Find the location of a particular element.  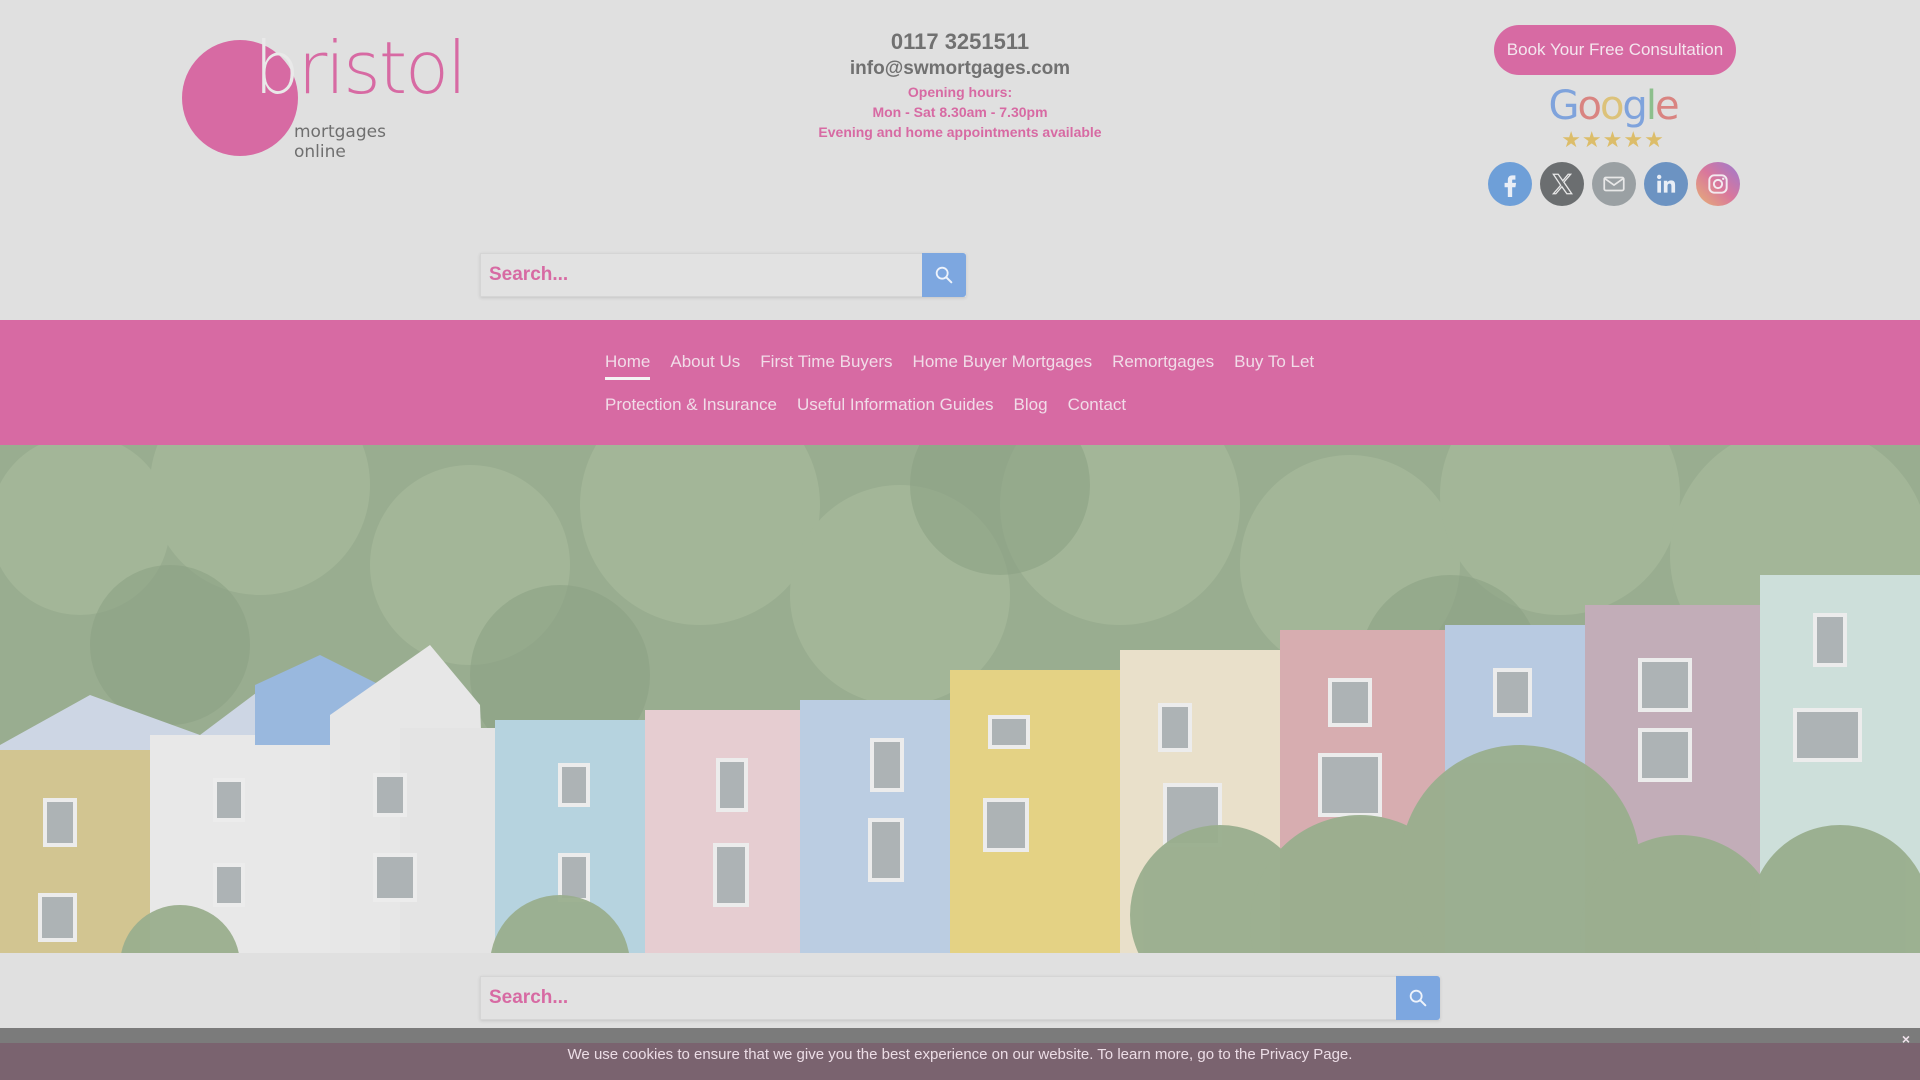

nav-blog: Blog is located at coordinates (1031, 408).